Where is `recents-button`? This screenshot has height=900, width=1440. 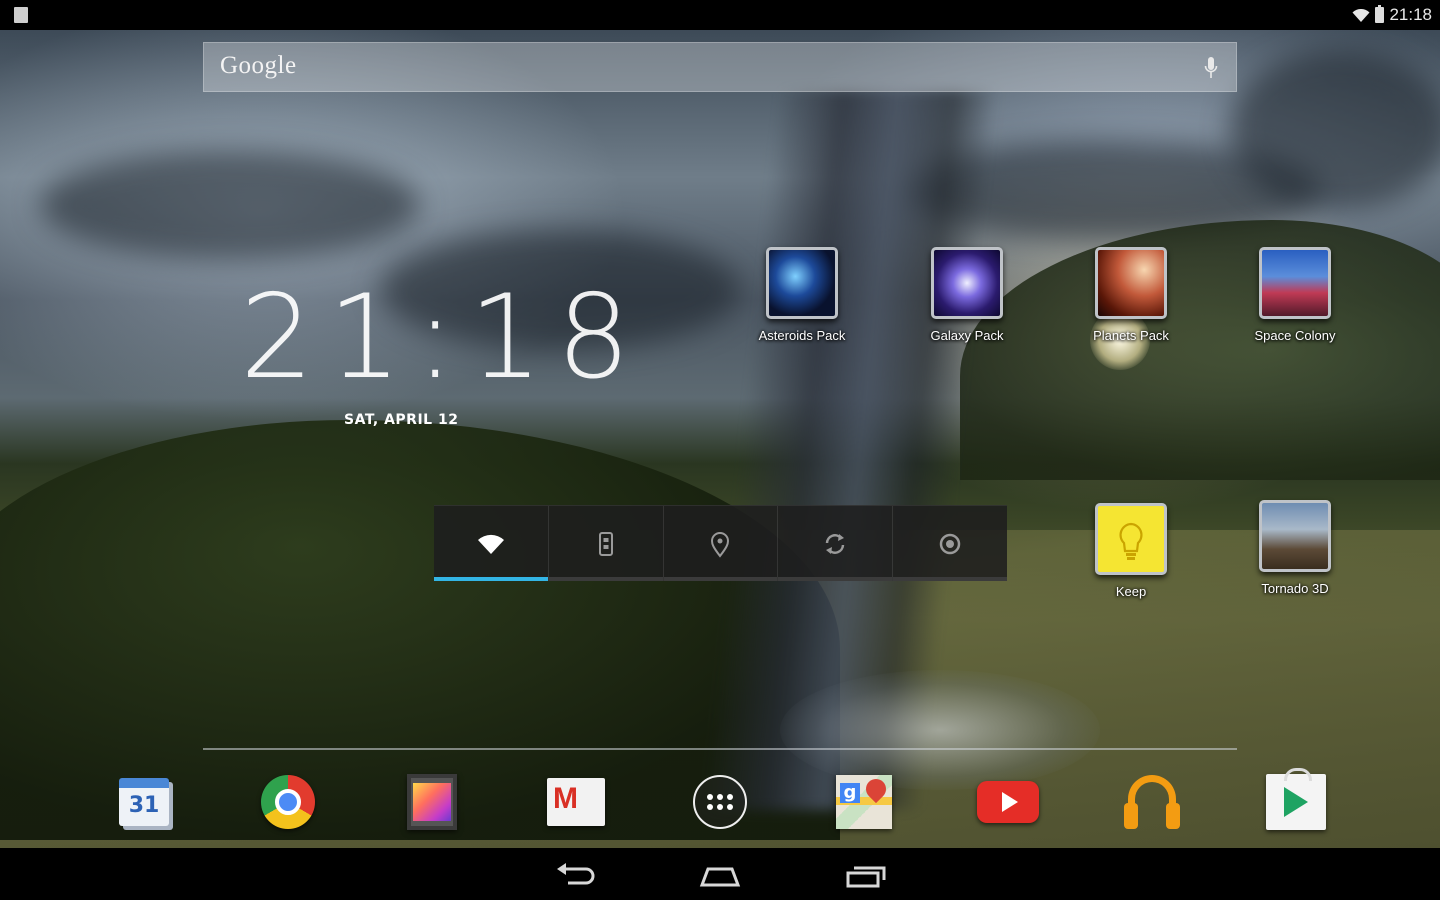 recents-button is located at coordinates (866, 875).